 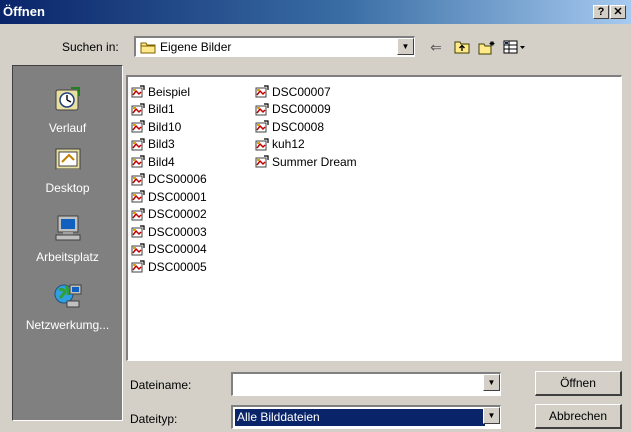 I want to click on desktop-icon, so click(x=67, y=160).